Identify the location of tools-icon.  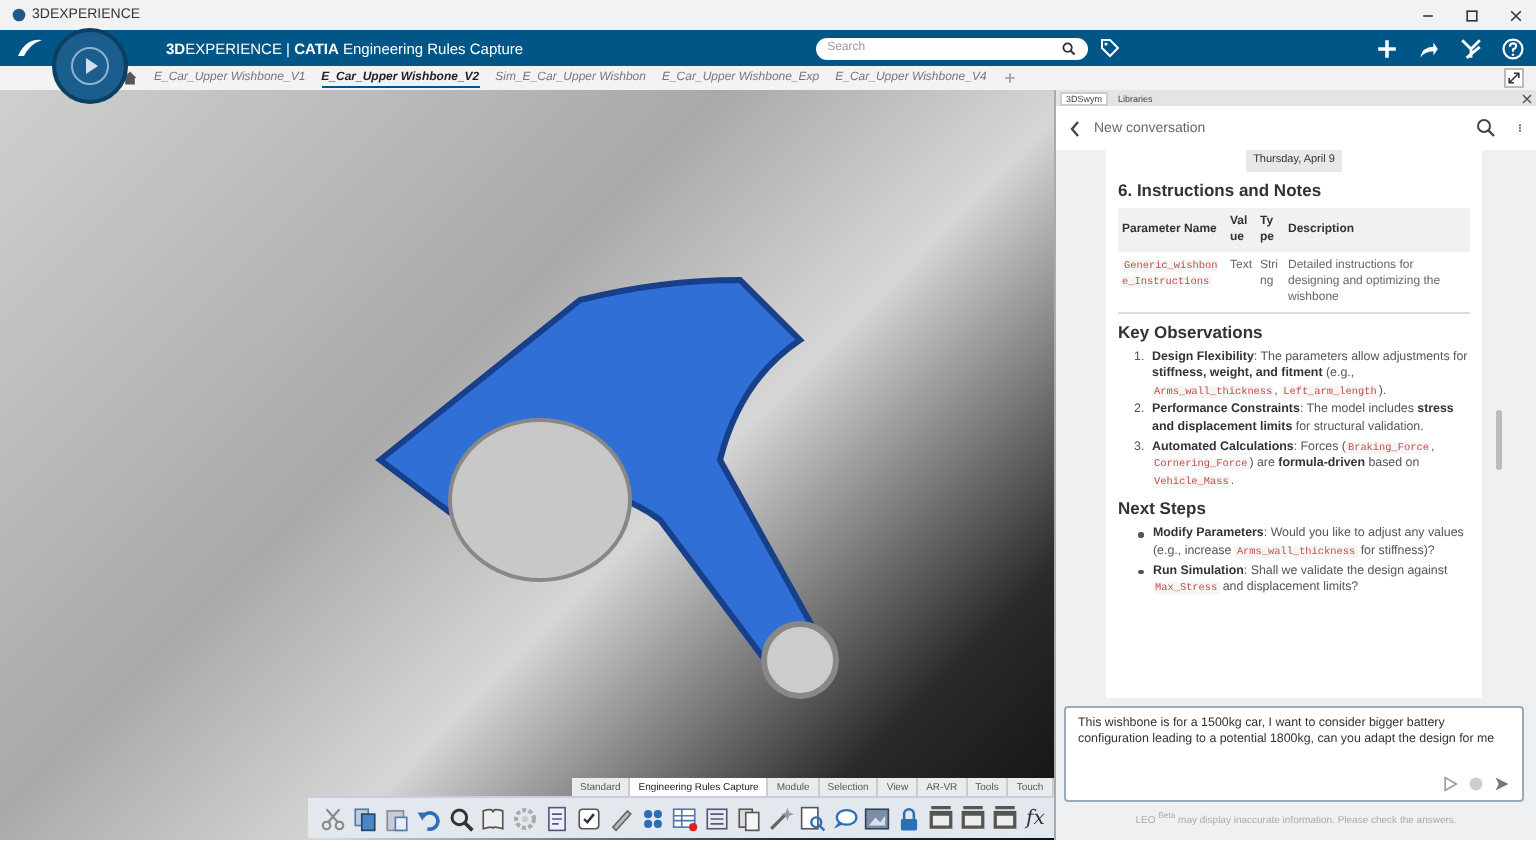
(1471, 48).